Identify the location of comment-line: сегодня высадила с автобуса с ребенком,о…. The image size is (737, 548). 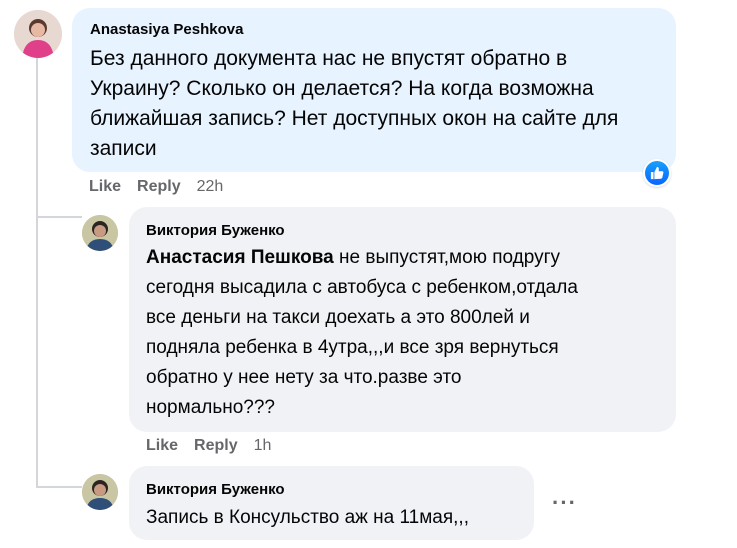
(362, 287).